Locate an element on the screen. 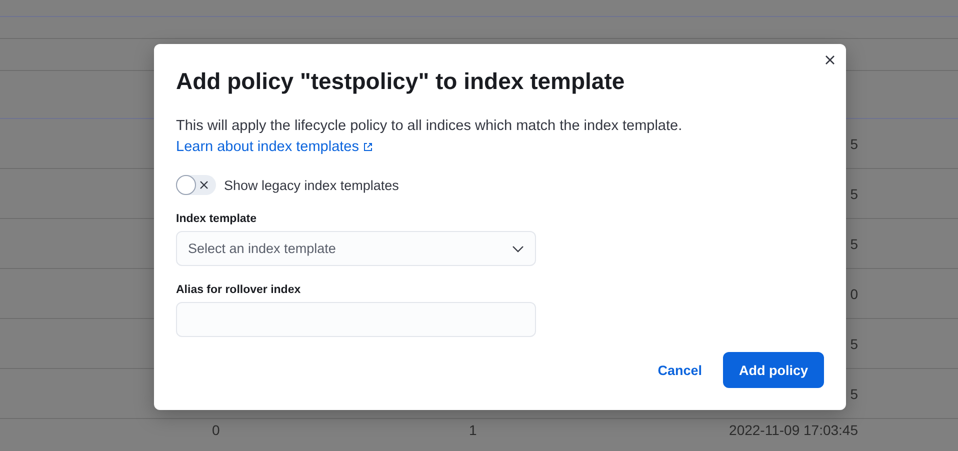  external-link-icon is located at coordinates (368, 147).